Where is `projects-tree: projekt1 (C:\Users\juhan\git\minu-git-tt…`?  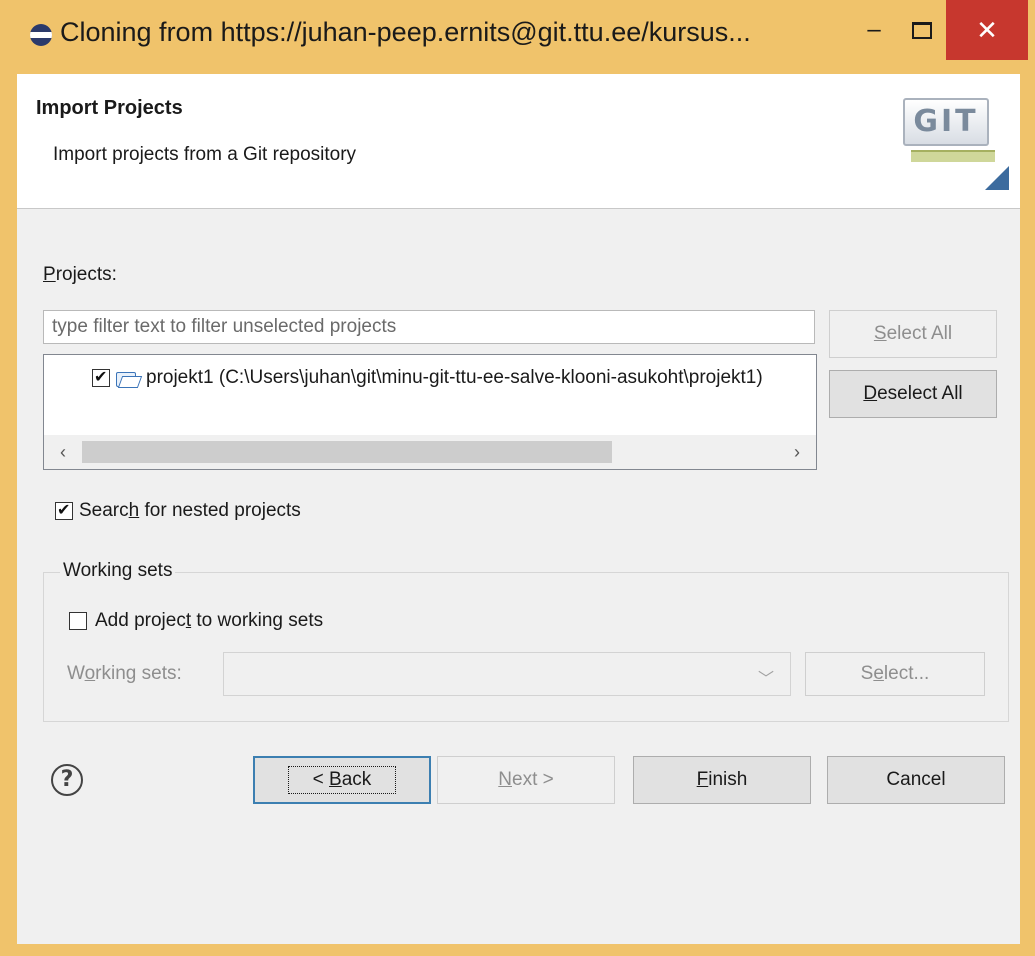
projects-tree: projekt1 (C:\Users\juhan\git\minu-git-tt… is located at coordinates (430, 412).